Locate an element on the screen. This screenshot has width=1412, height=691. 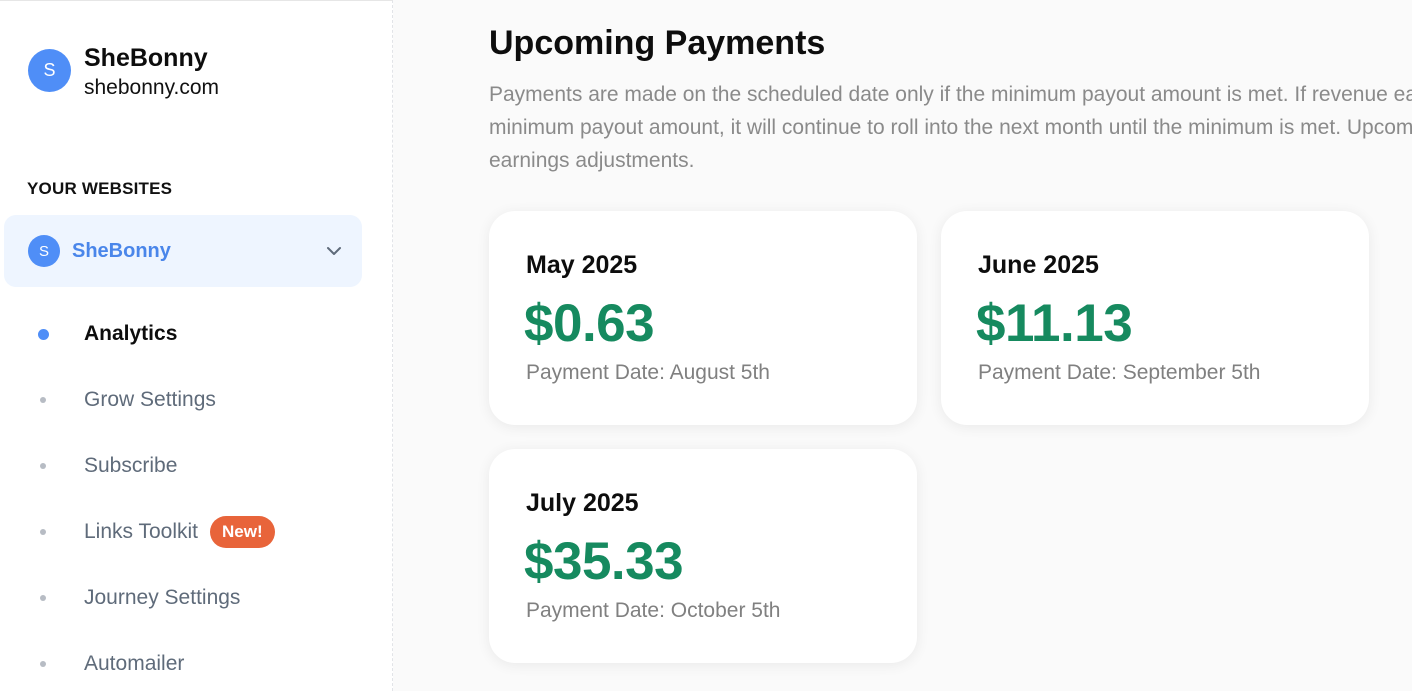
payment-month: June 2025 is located at coordinates (1038, 265).